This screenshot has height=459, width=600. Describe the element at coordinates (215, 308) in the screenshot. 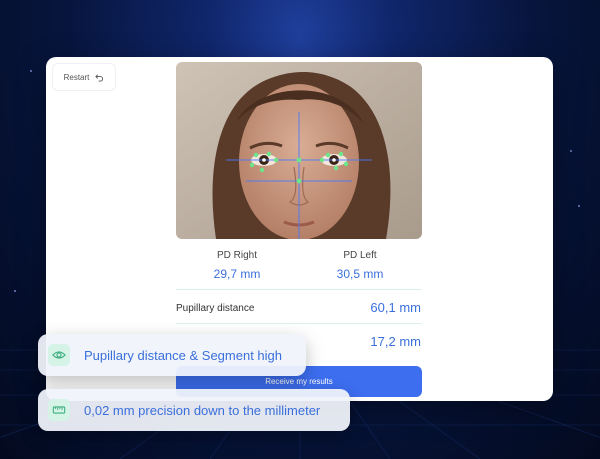

I see `pupillary-distance-label: Pupillary distance` at that location.